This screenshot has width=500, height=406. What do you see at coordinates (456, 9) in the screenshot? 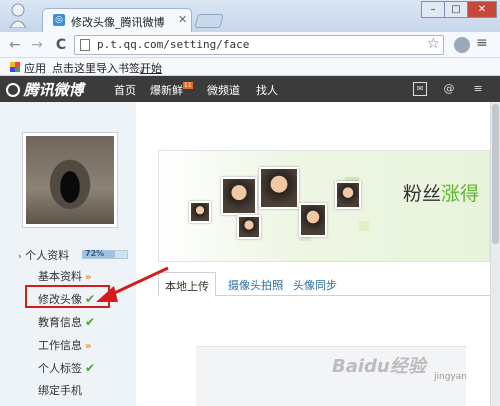
I see `maximize-button: □` at bounding box center [456, 9].